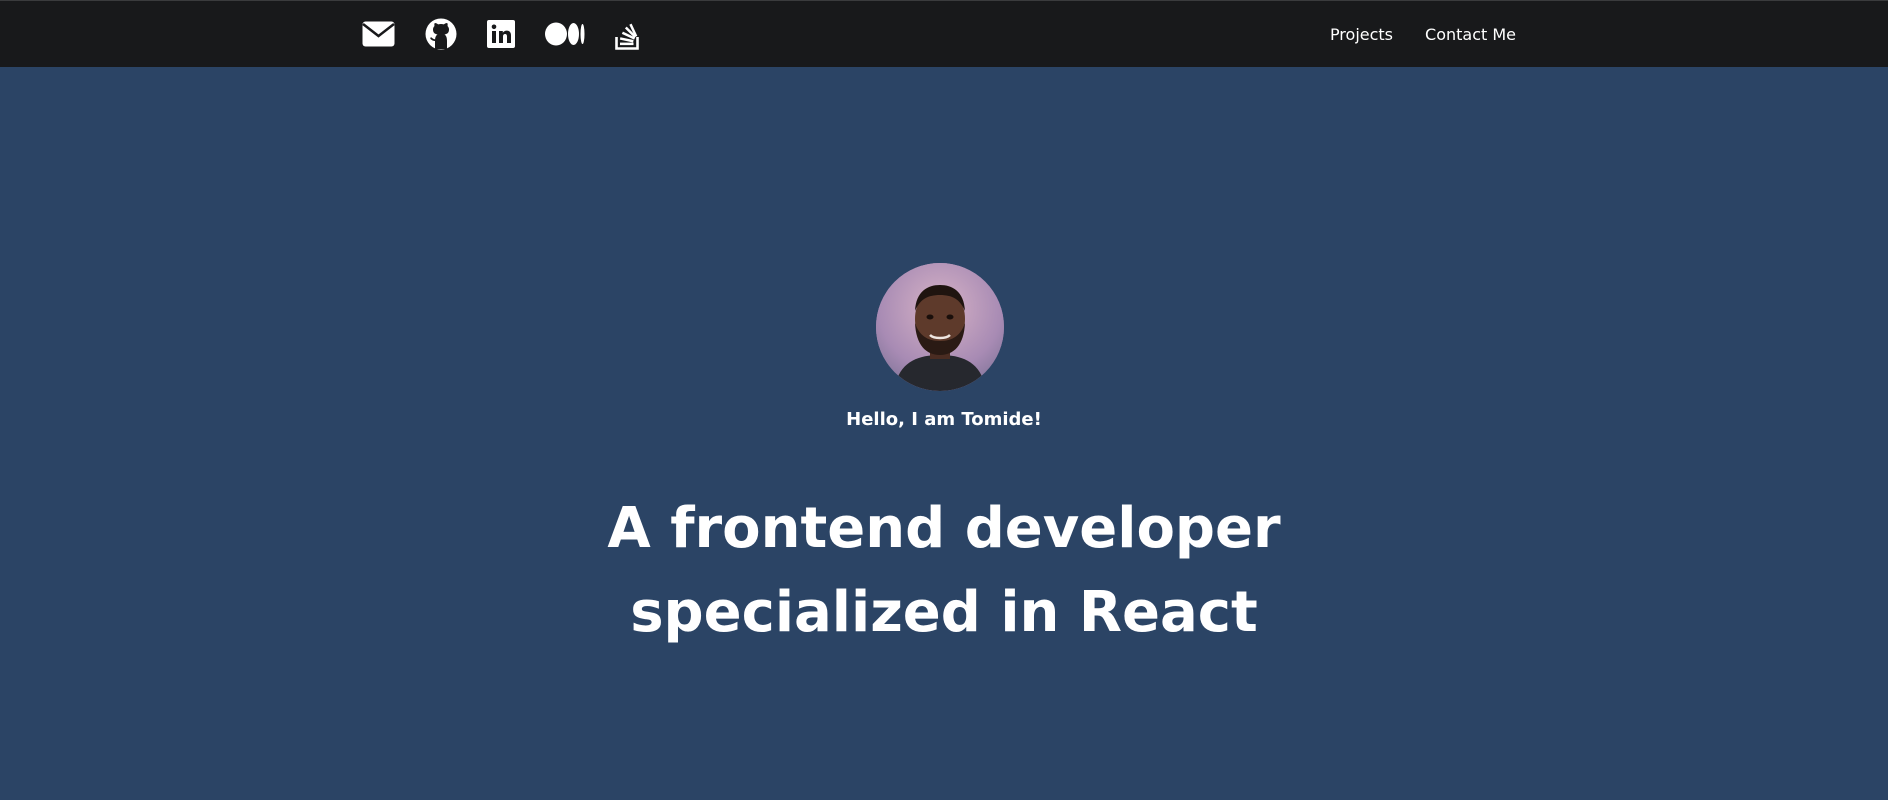  Describe the element at coordinates (1407, 34) in the screenshot. I see `main-nav: Projects Contact Me` at that location.